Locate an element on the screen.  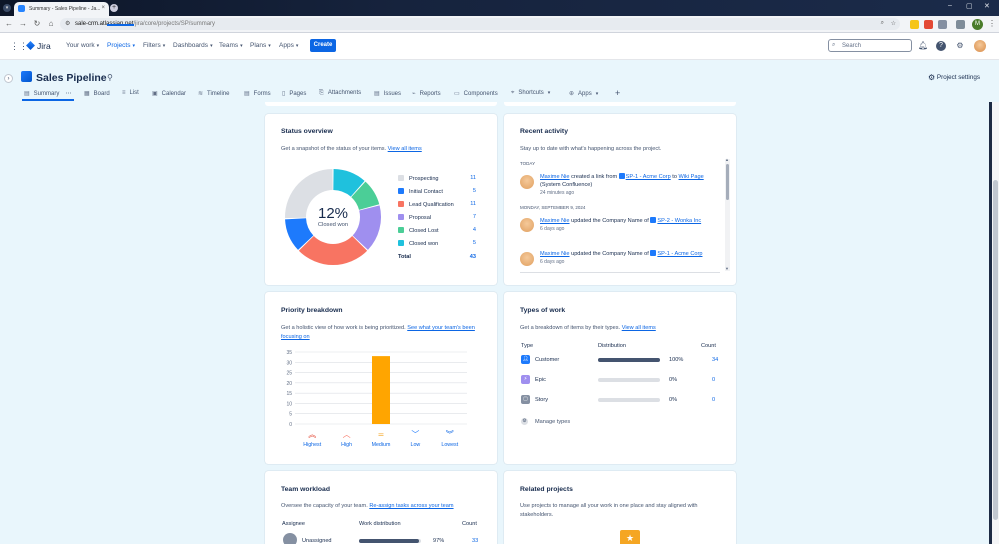
back-icon: ← is located at coordinates (9, 23).